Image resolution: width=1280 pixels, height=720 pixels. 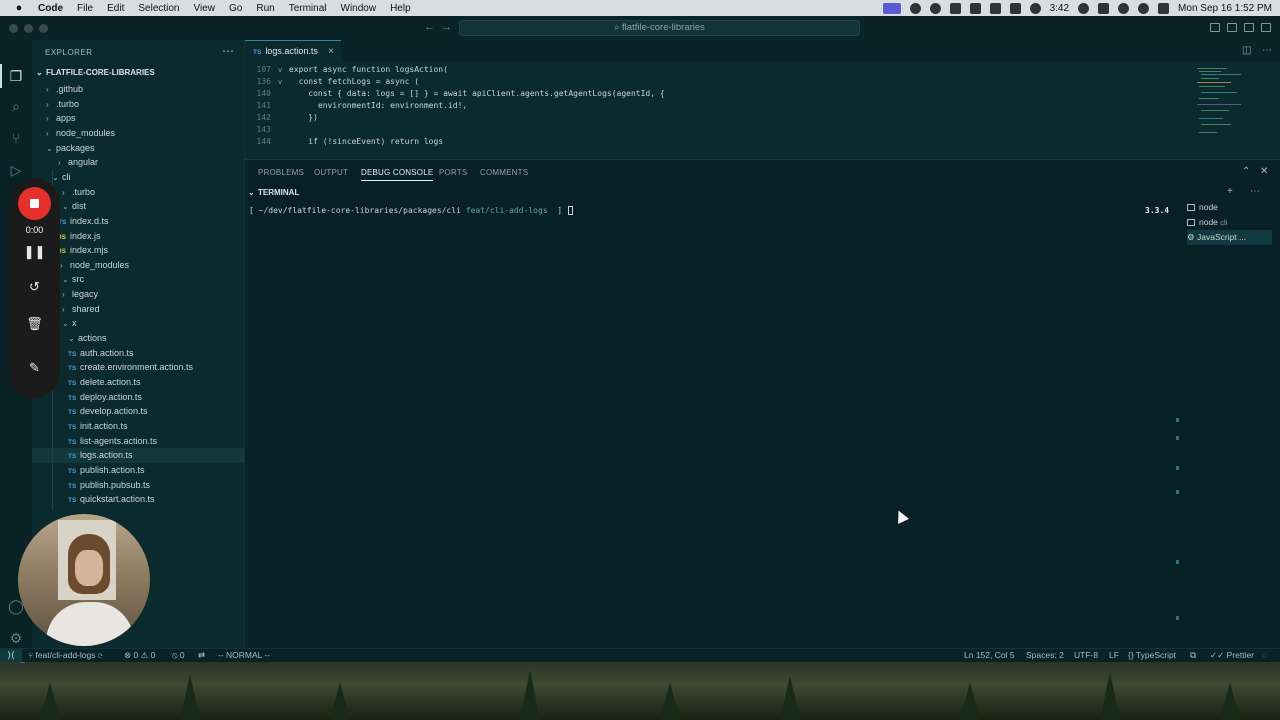 What do you see at coordinates (28, 28) in the screenshot?
I see `minimize-window-button` at bounding box center [28, 28].